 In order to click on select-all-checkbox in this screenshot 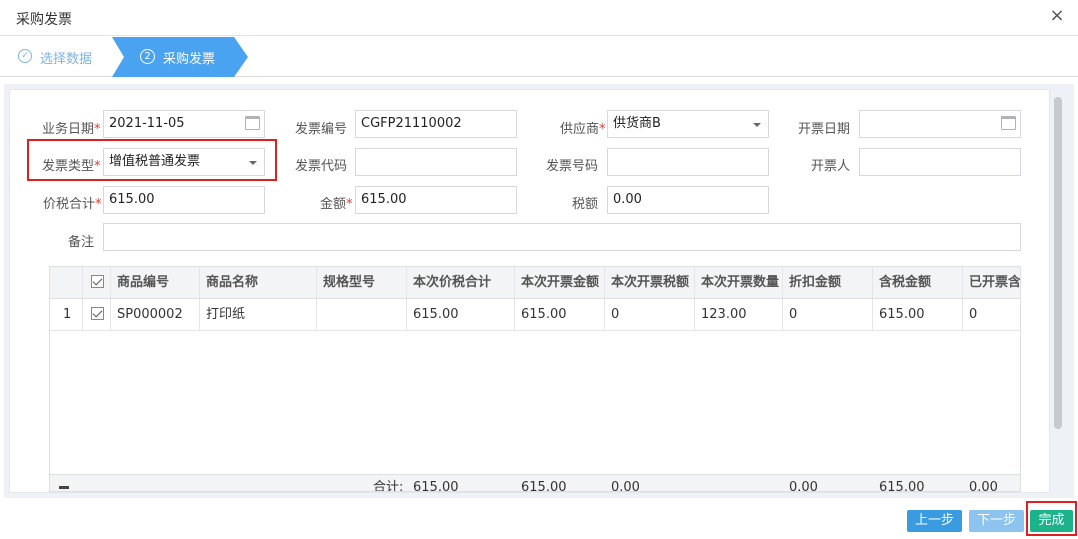, I will do `click(97, 282)`.